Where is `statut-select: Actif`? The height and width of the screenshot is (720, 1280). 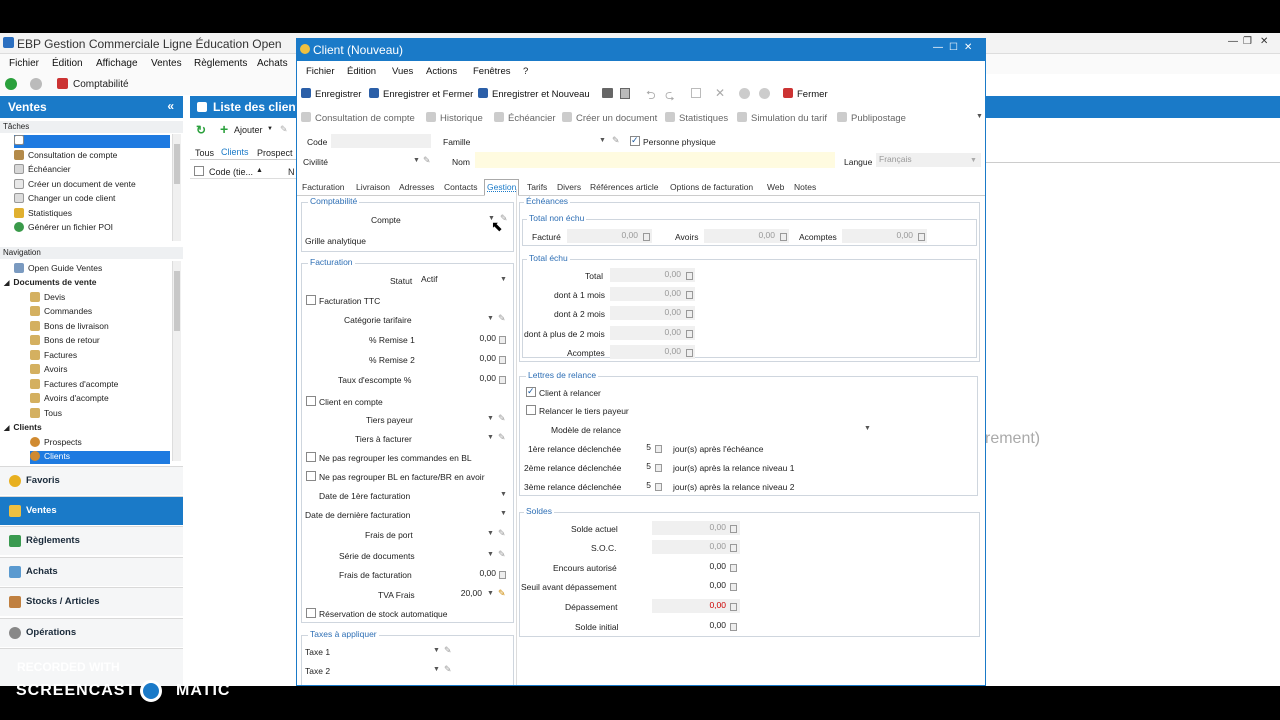
statut-select: Actif is located at coordinates (464, 280).